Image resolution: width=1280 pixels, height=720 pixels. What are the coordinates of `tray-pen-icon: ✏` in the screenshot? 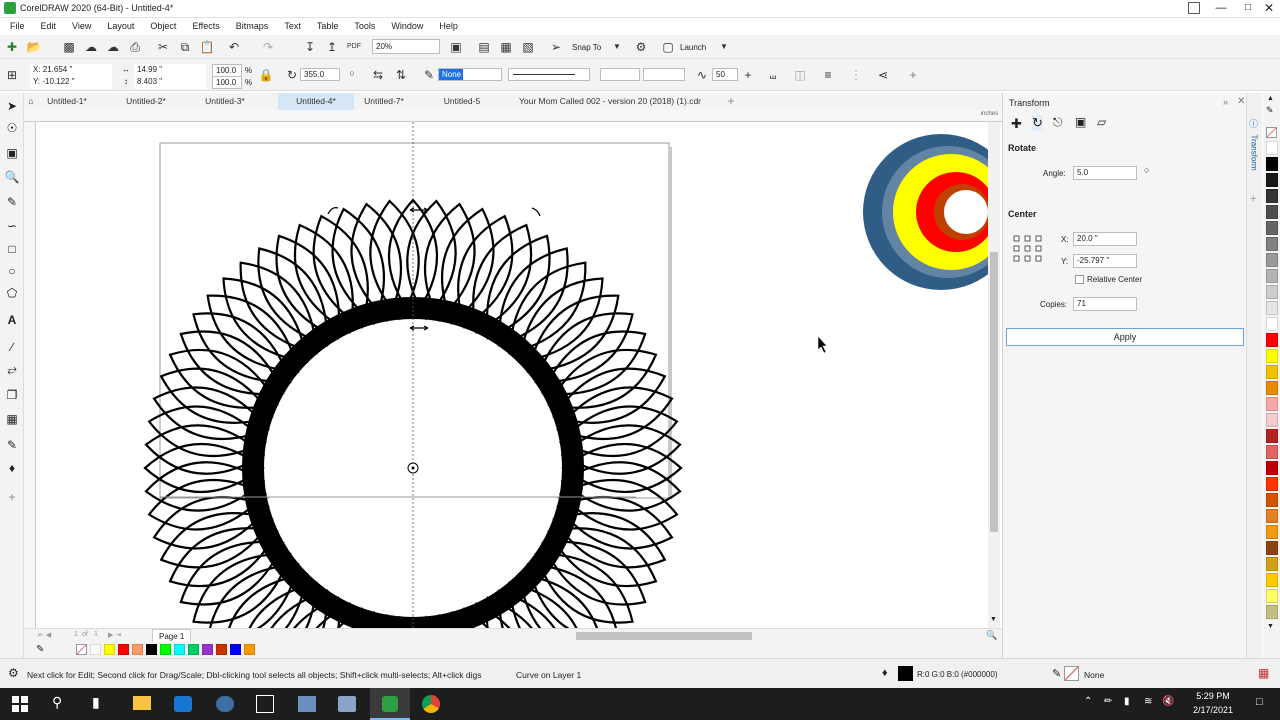 It's located at (1108, 701).